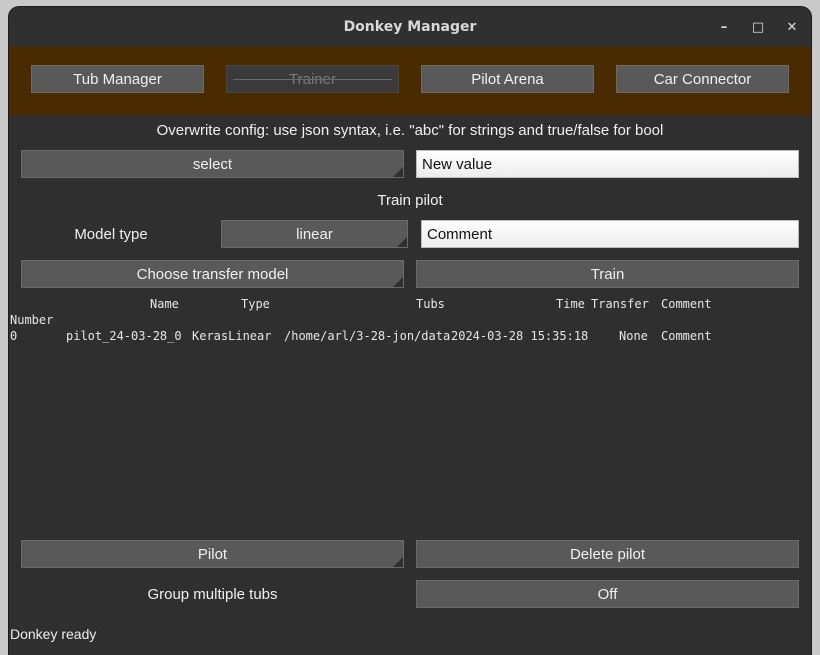 Image resolution: width=820 pixels, height=655 pixels. What do you see at coordinates (232, 336) in the screenshot?
I see `row-type: KerasLinear` at bounding box center [232, 336].